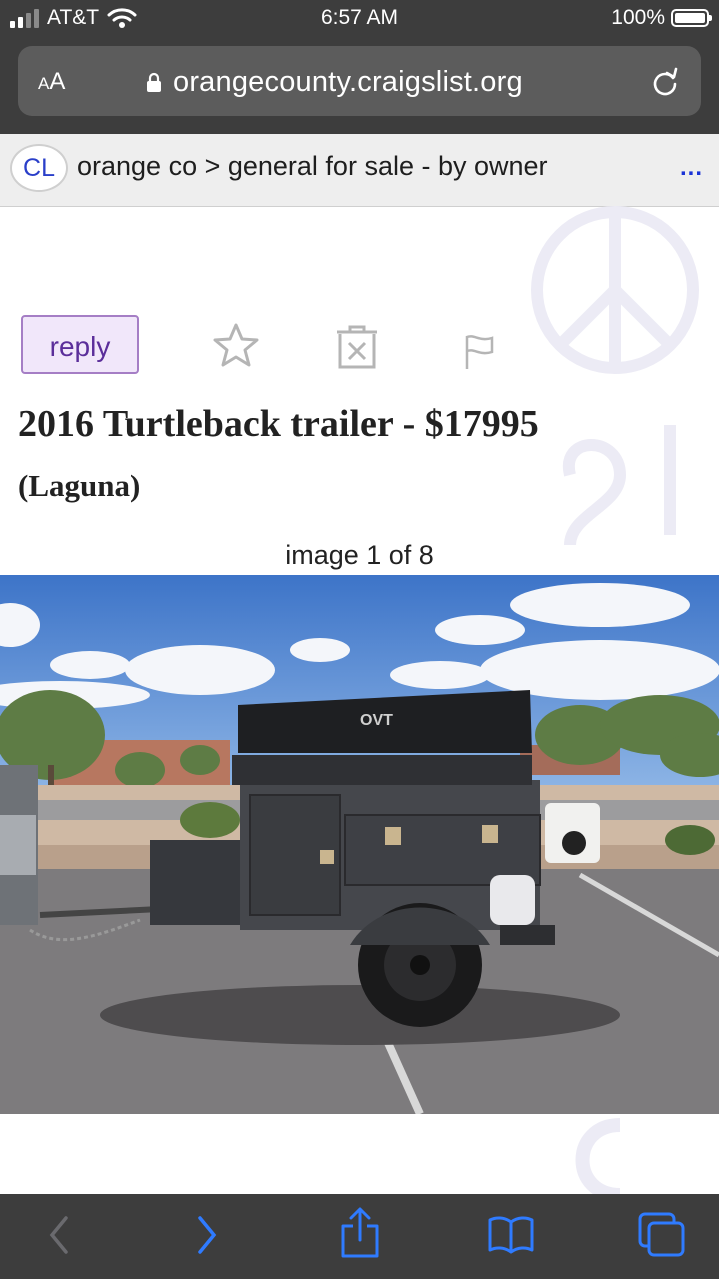 This screenshot has width=719, height=1279. Describe the element at coordinates (39, 168) in the screenshot. I see `craigslist-logo: CL` at that location.